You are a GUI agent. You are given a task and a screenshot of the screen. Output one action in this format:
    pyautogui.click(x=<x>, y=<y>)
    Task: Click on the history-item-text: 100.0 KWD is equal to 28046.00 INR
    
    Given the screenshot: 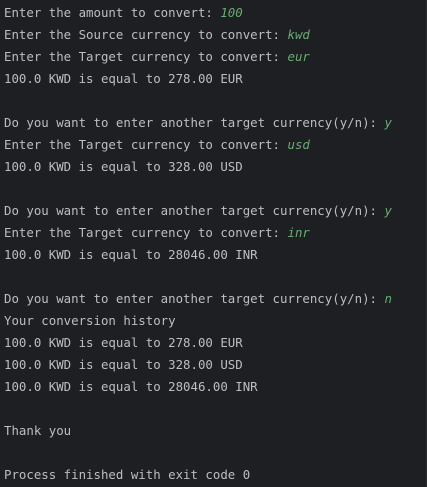 What is the action you would take?
    pyautogui.click(x=131, y=386)
    